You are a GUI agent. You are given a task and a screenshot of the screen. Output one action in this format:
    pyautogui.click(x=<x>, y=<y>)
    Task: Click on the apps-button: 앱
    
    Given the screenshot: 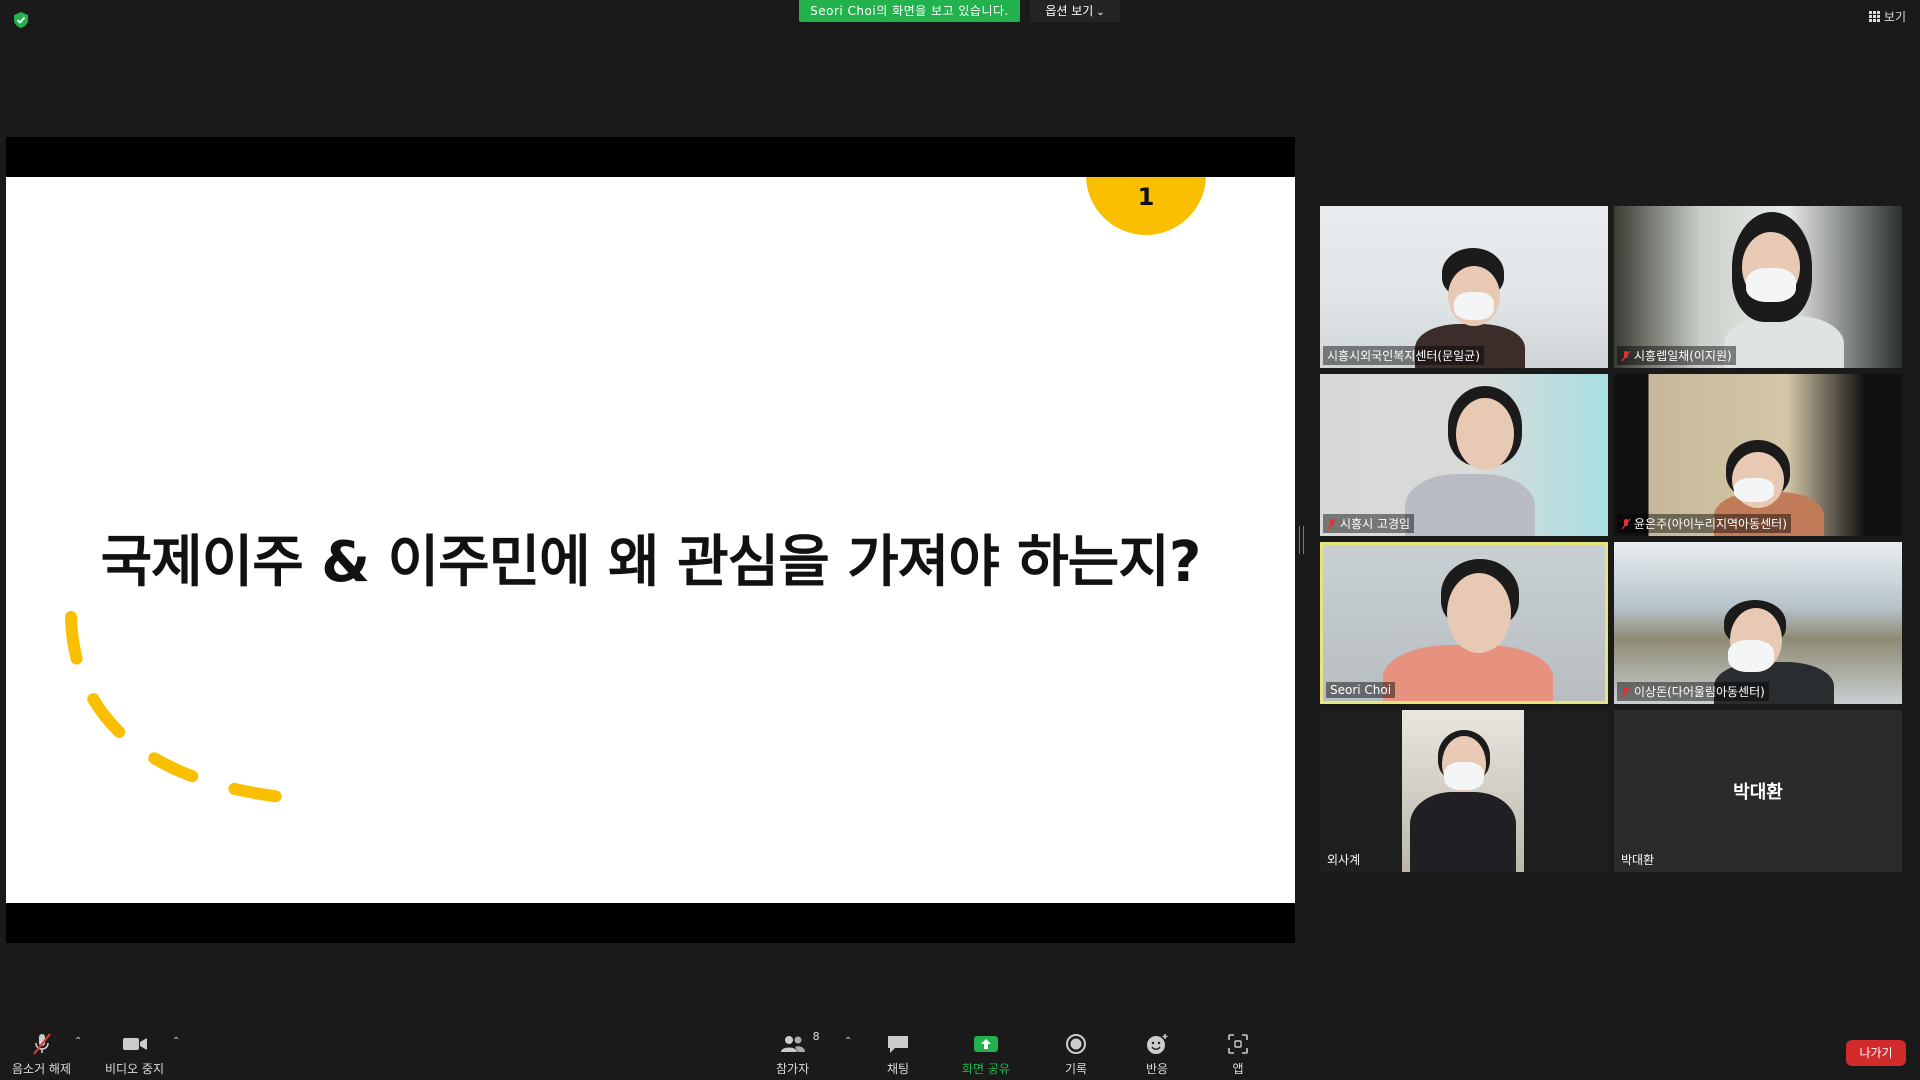 What is the action you would take?
    pyautogui.click(x=1238, y=1054)
    